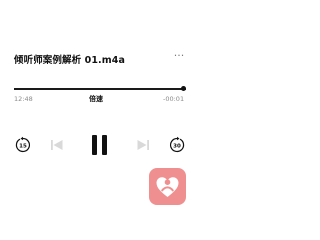 This screenshot has height=240, width=320. Describe the element at coordinates (143, 145) in the screenshot. I see `next-track-icon` at that location.